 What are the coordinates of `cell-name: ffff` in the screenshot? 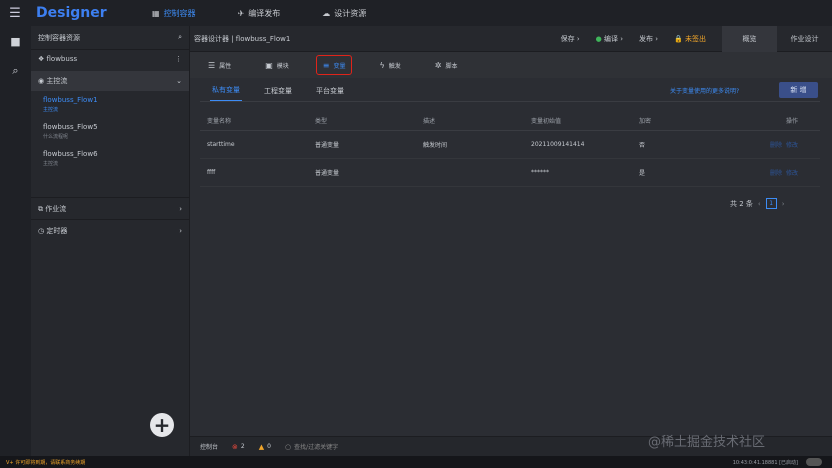 It's located at (254, 172).